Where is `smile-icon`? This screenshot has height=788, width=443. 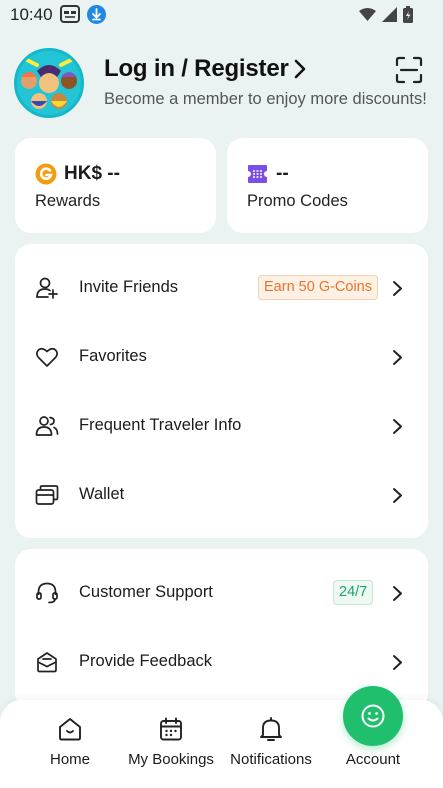 smile-icon is located at coordinates (373, 716).